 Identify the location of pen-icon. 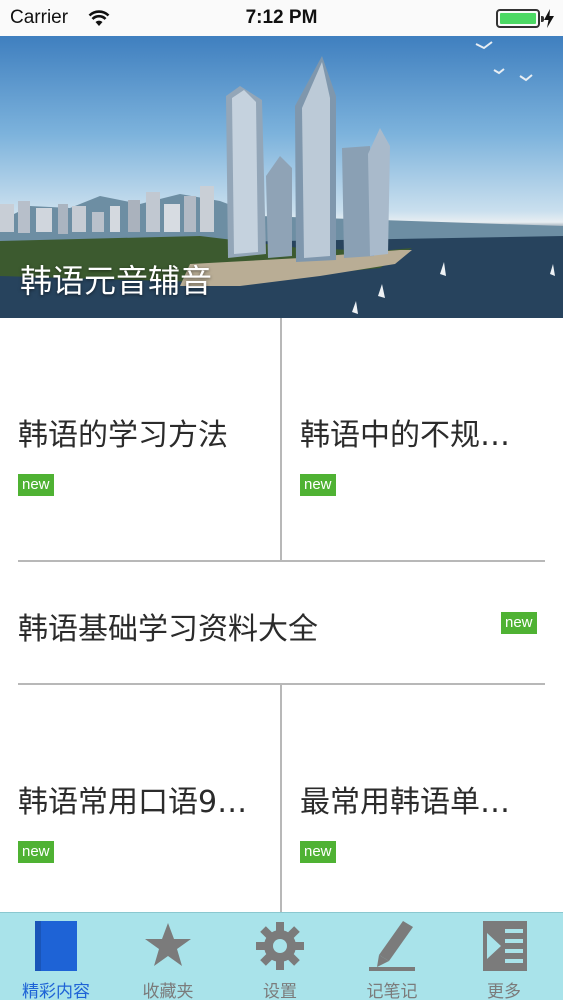
(392, 946).